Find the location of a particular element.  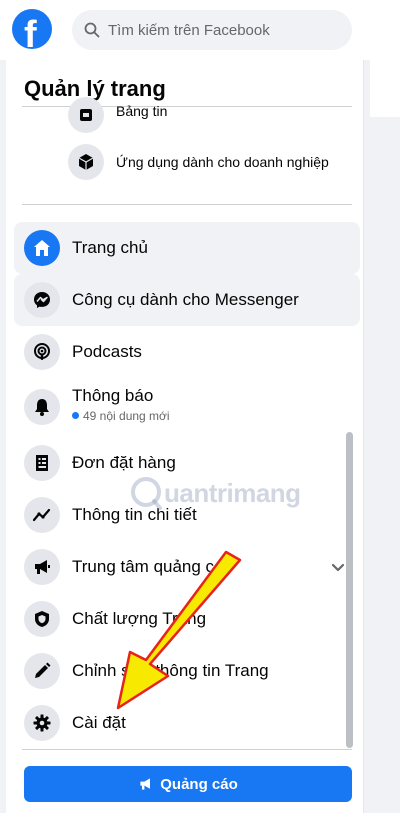

watermark-text: uantrimang is located at coordinates (232, 493).